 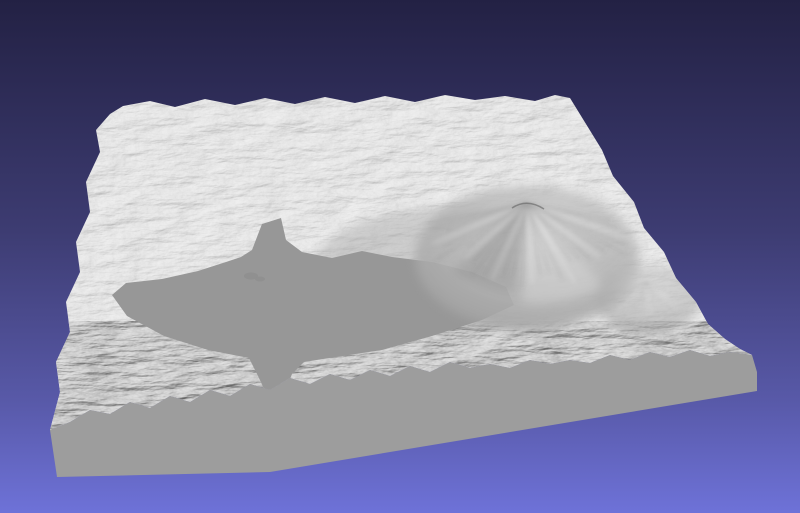 I want to click on lake-island, so click(x=260, y=279).